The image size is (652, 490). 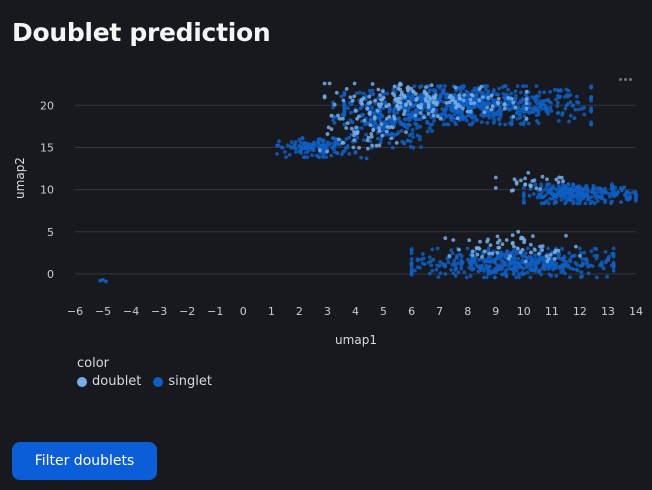 I want to click on x-tick-label: −1, so click(x=215, y=311).